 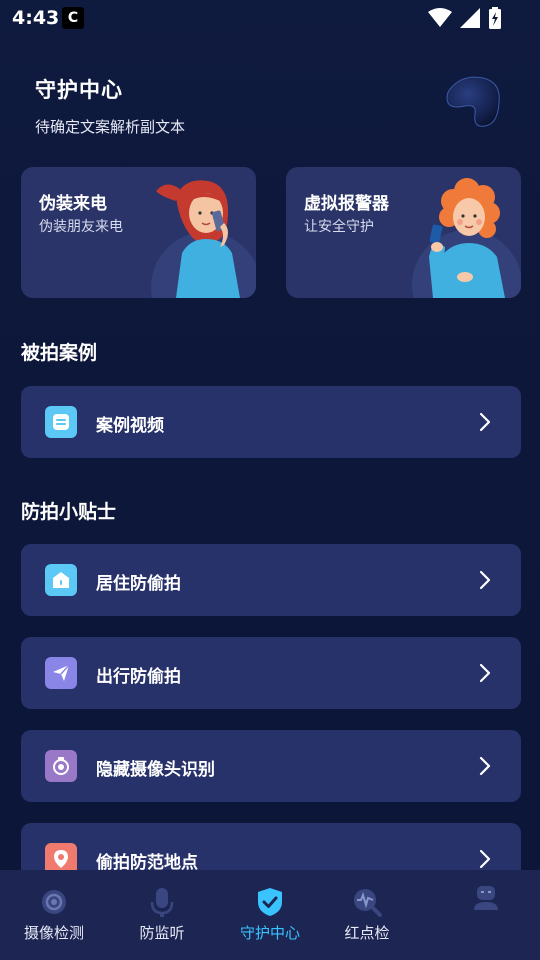 I want to click on nav-camera-detect-label: 摄像检测, so click(x=53, y=933).